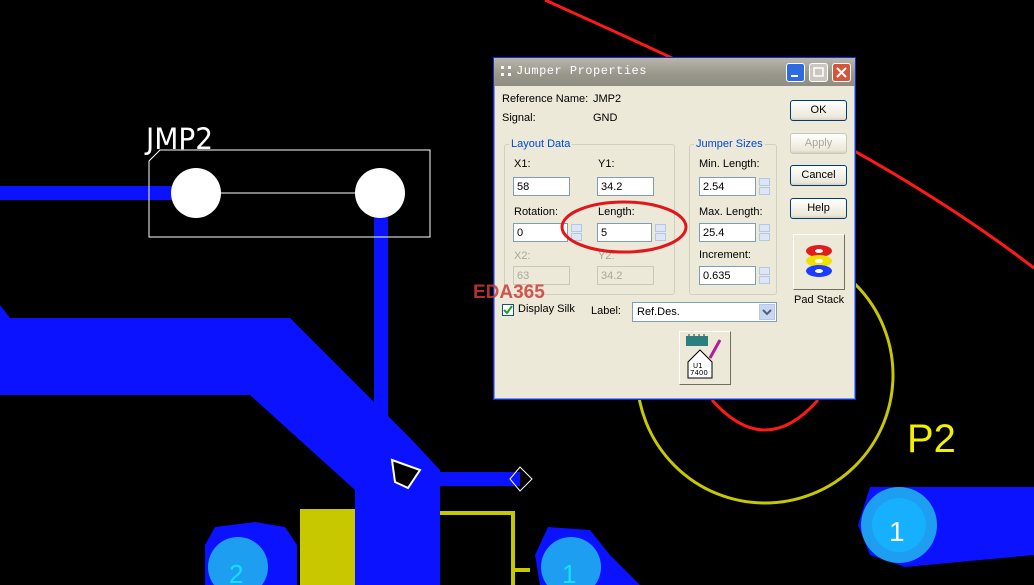  I want to click on dialog-titlebar: Jumper Properties, so click(674, 72).